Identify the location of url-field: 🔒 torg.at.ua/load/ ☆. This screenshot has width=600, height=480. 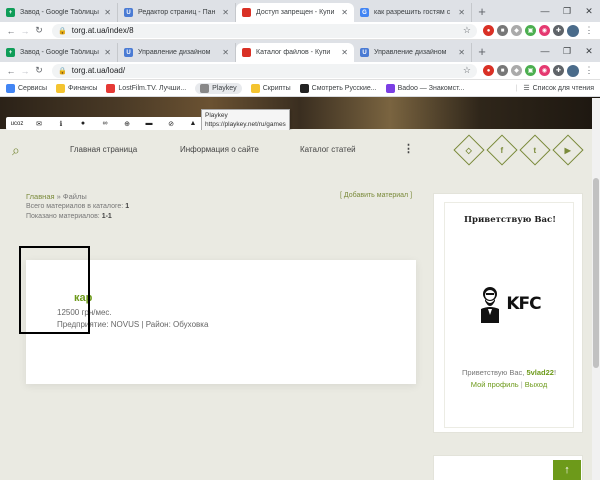
(264, 70).